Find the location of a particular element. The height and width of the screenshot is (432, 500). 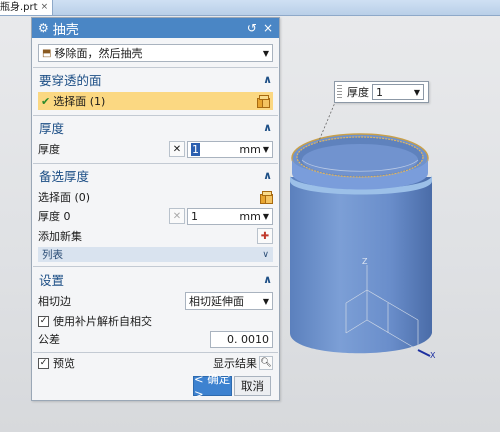

faces-section-title: 要穿透的面 is located at coordinates (70, 80).